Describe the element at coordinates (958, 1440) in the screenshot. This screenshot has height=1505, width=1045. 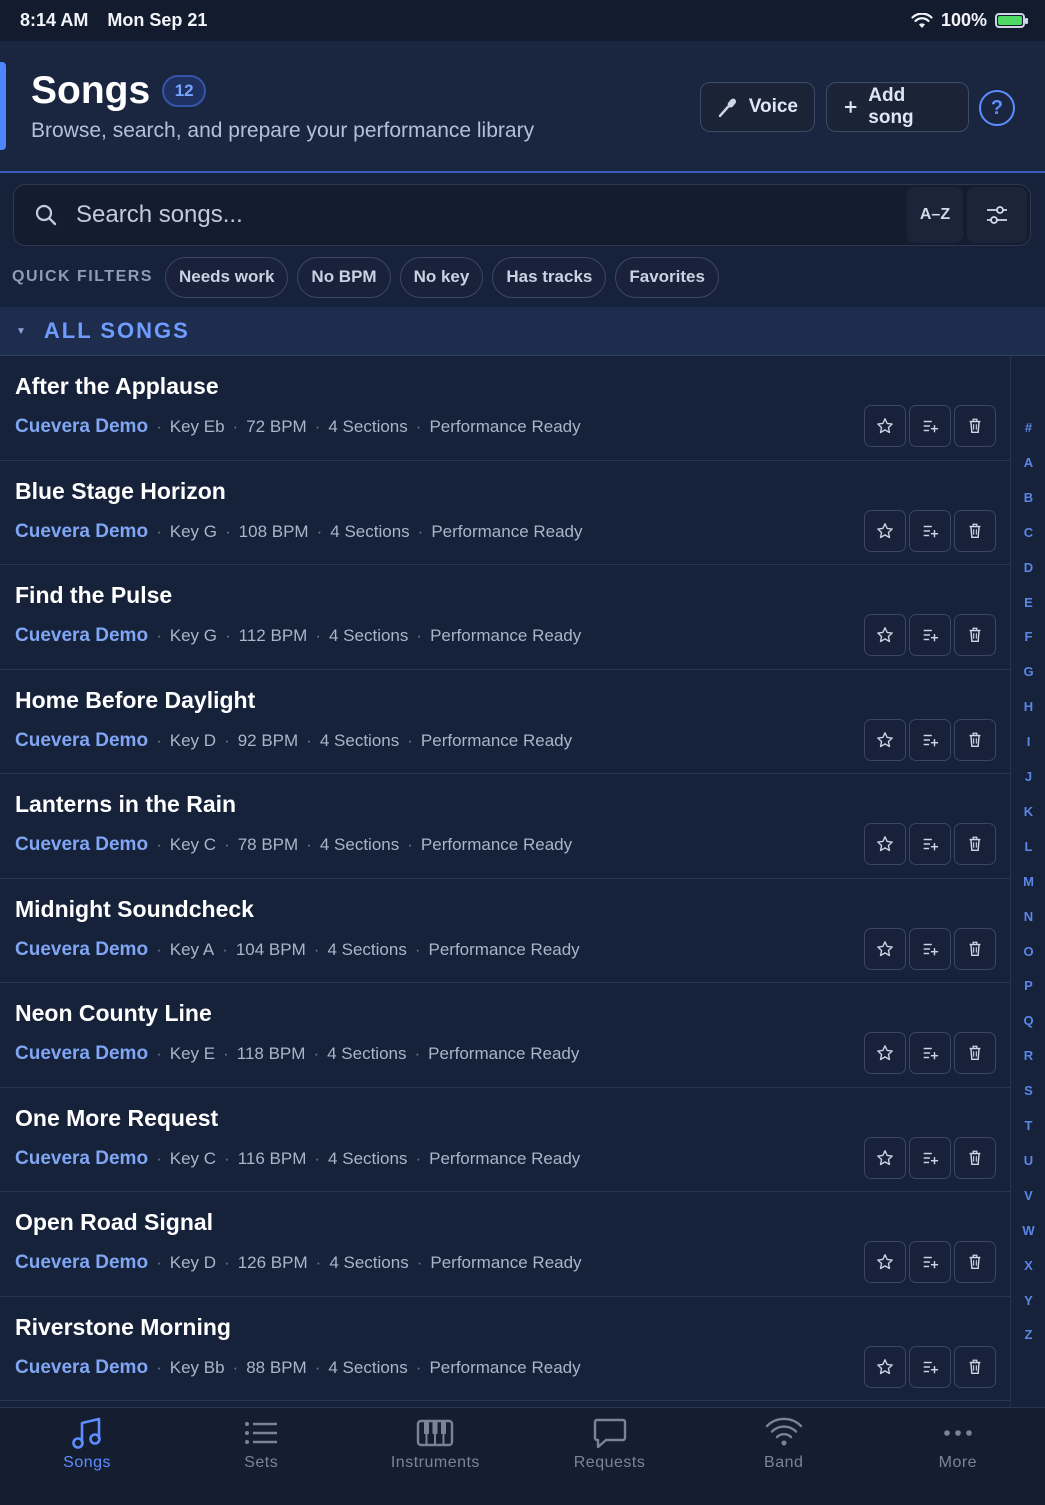
I see `tab-more: More` at that location.